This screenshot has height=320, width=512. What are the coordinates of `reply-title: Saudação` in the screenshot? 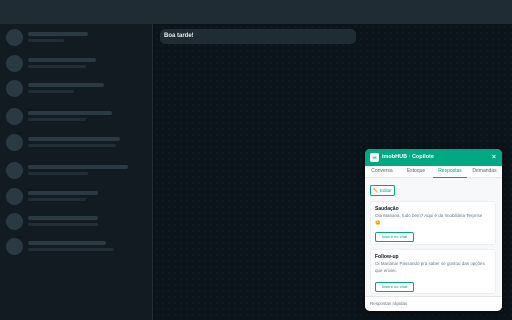 It's located at (387, 209).